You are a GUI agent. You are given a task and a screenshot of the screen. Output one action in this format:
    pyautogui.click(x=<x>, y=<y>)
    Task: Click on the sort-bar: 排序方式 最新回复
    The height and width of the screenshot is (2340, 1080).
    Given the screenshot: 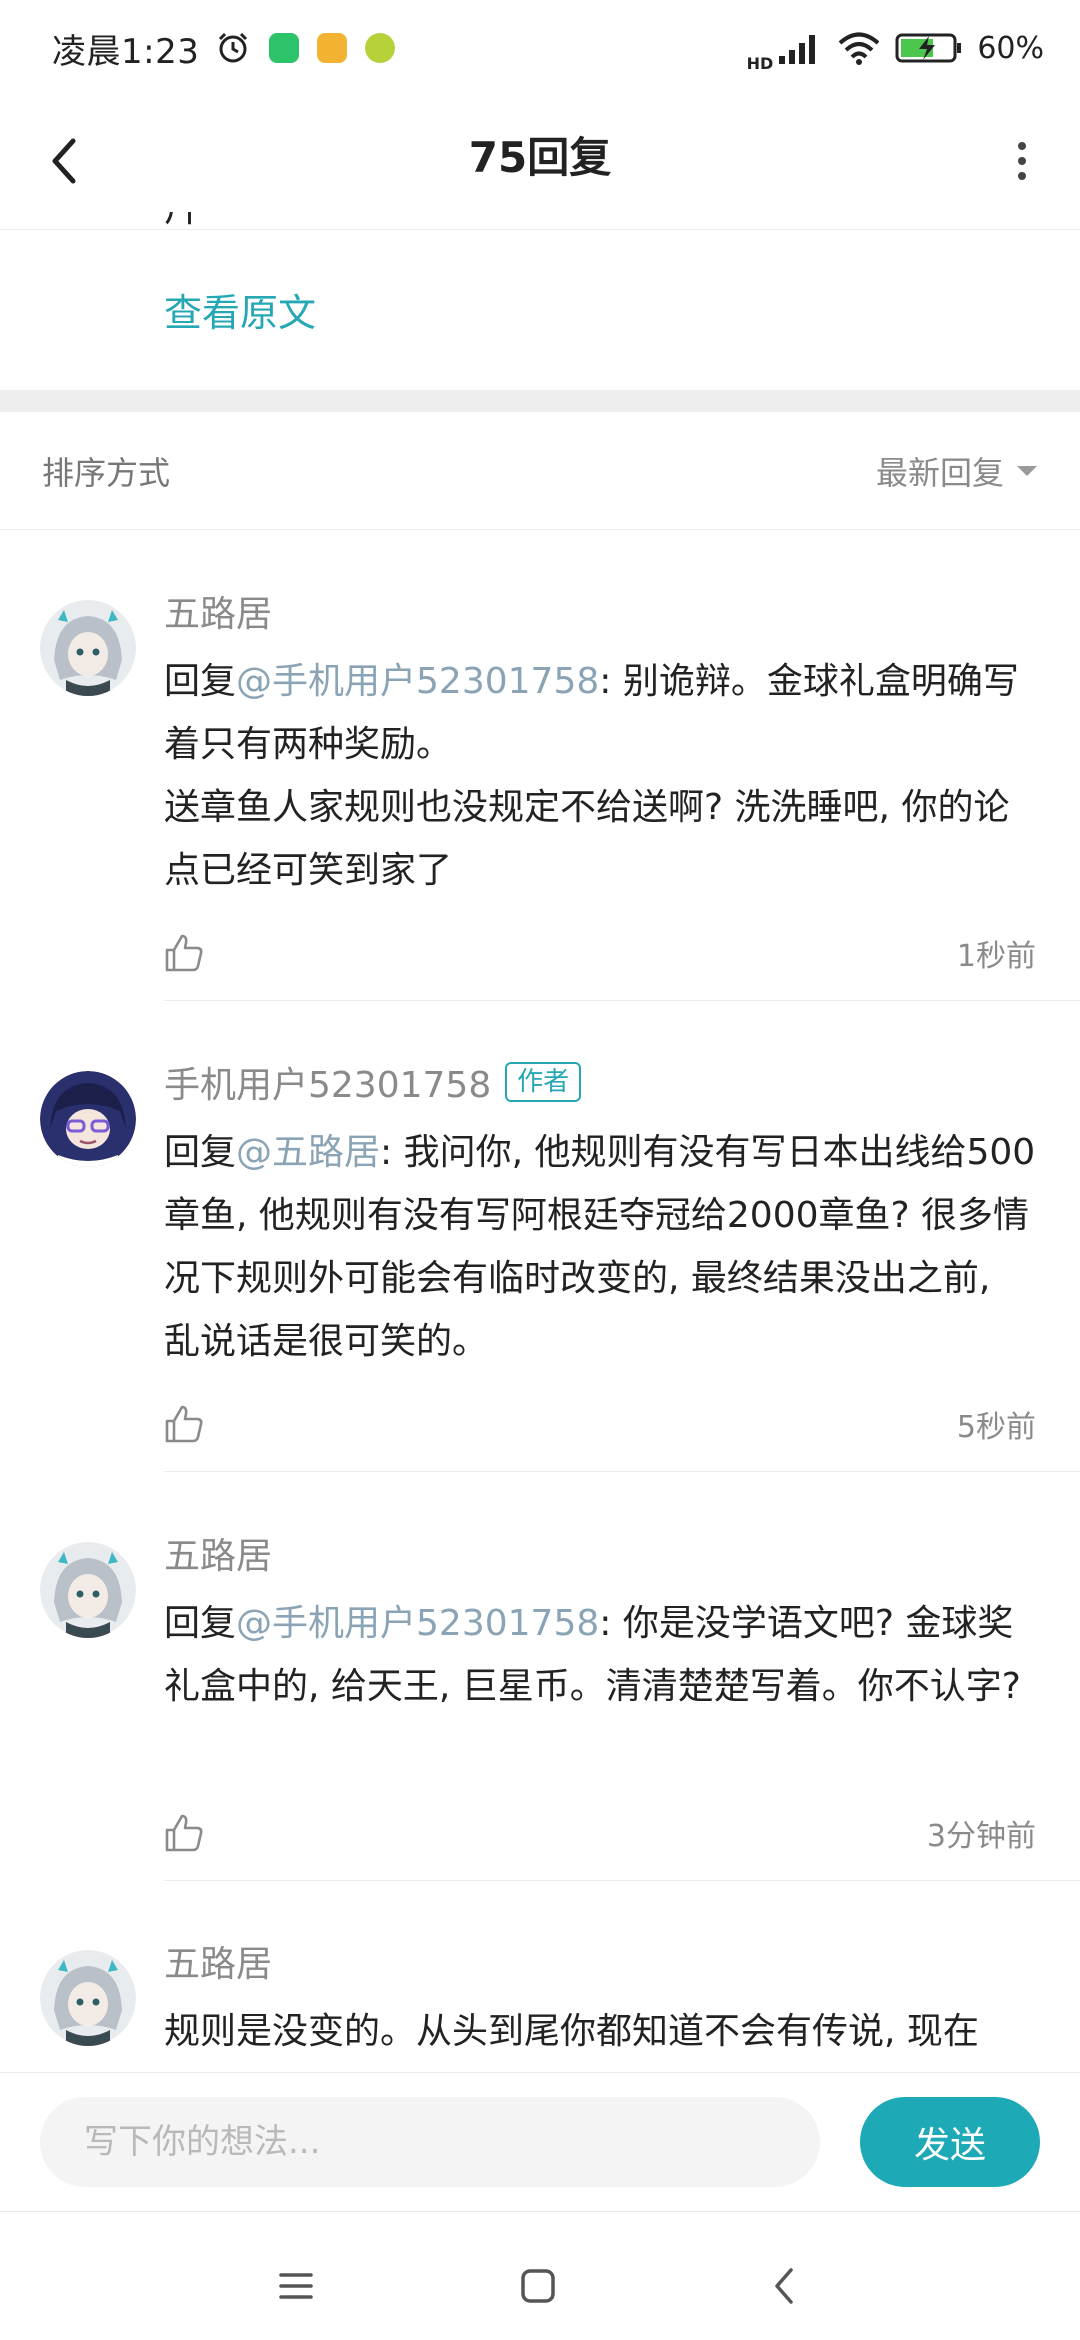 What is the action you would take?
    pyautogui.click(x=540, y=471)
    